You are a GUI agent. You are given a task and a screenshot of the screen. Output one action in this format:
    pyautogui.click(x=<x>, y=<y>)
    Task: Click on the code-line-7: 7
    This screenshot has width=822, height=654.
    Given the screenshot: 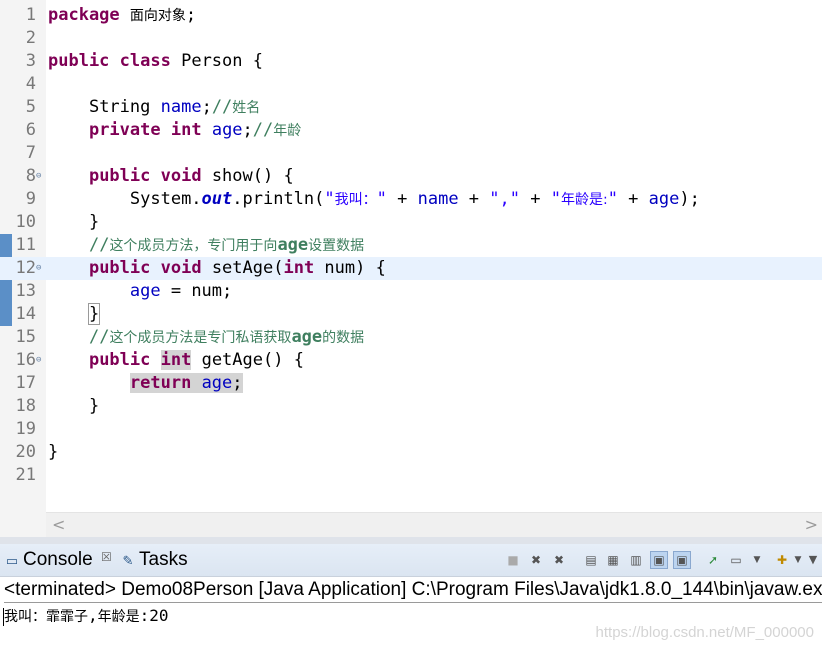 What is the action you would take?
    pyautogui.click(x=411, y=153)
    